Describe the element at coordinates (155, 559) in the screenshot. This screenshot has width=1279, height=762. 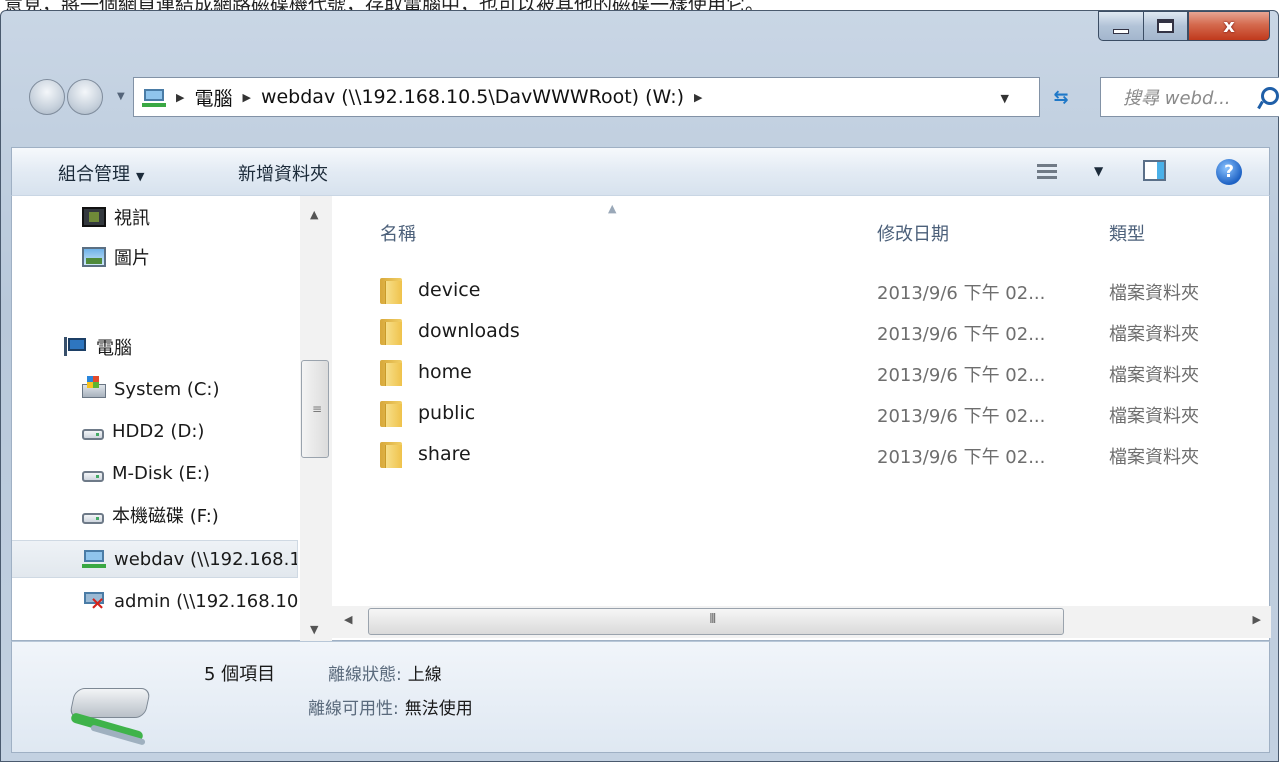
I see `nav-item-webdav-w: webdav (\\192.168.10.5\DavWWWRoot) (W:)` at that location.